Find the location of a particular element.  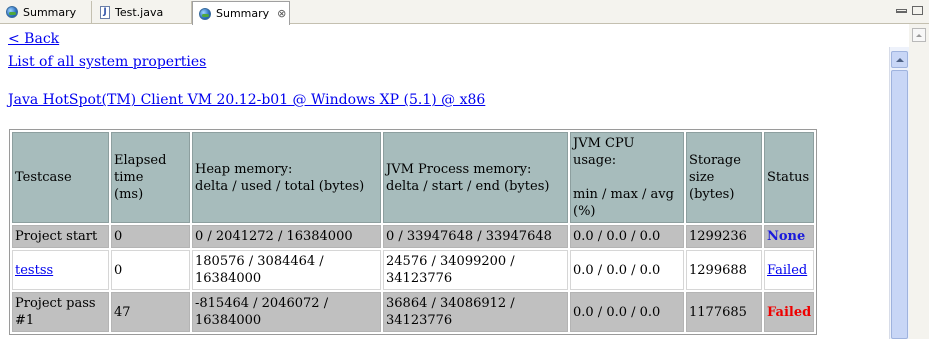

cell-testcase: testss is located at coordinates (60, 270).